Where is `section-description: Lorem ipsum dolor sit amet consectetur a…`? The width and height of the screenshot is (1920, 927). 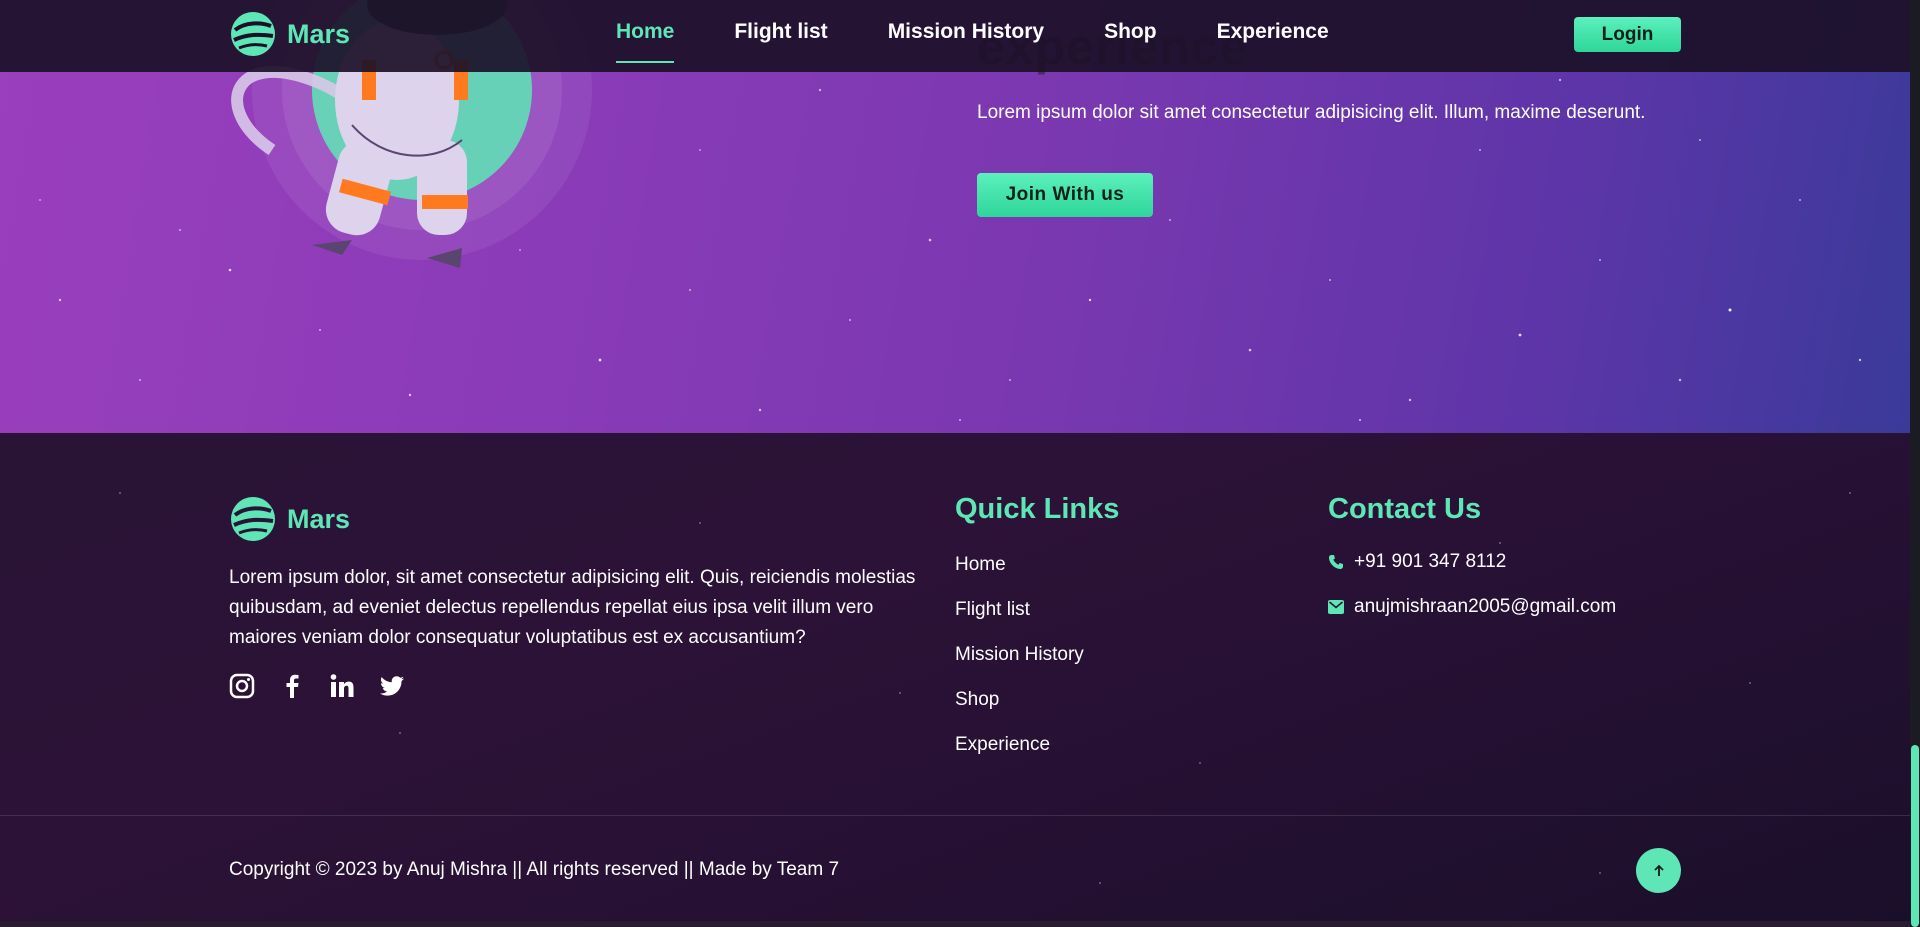
section-description: Lorem ipsum dolor sit amet consectetur a… is located at coordinates (1311, 112).